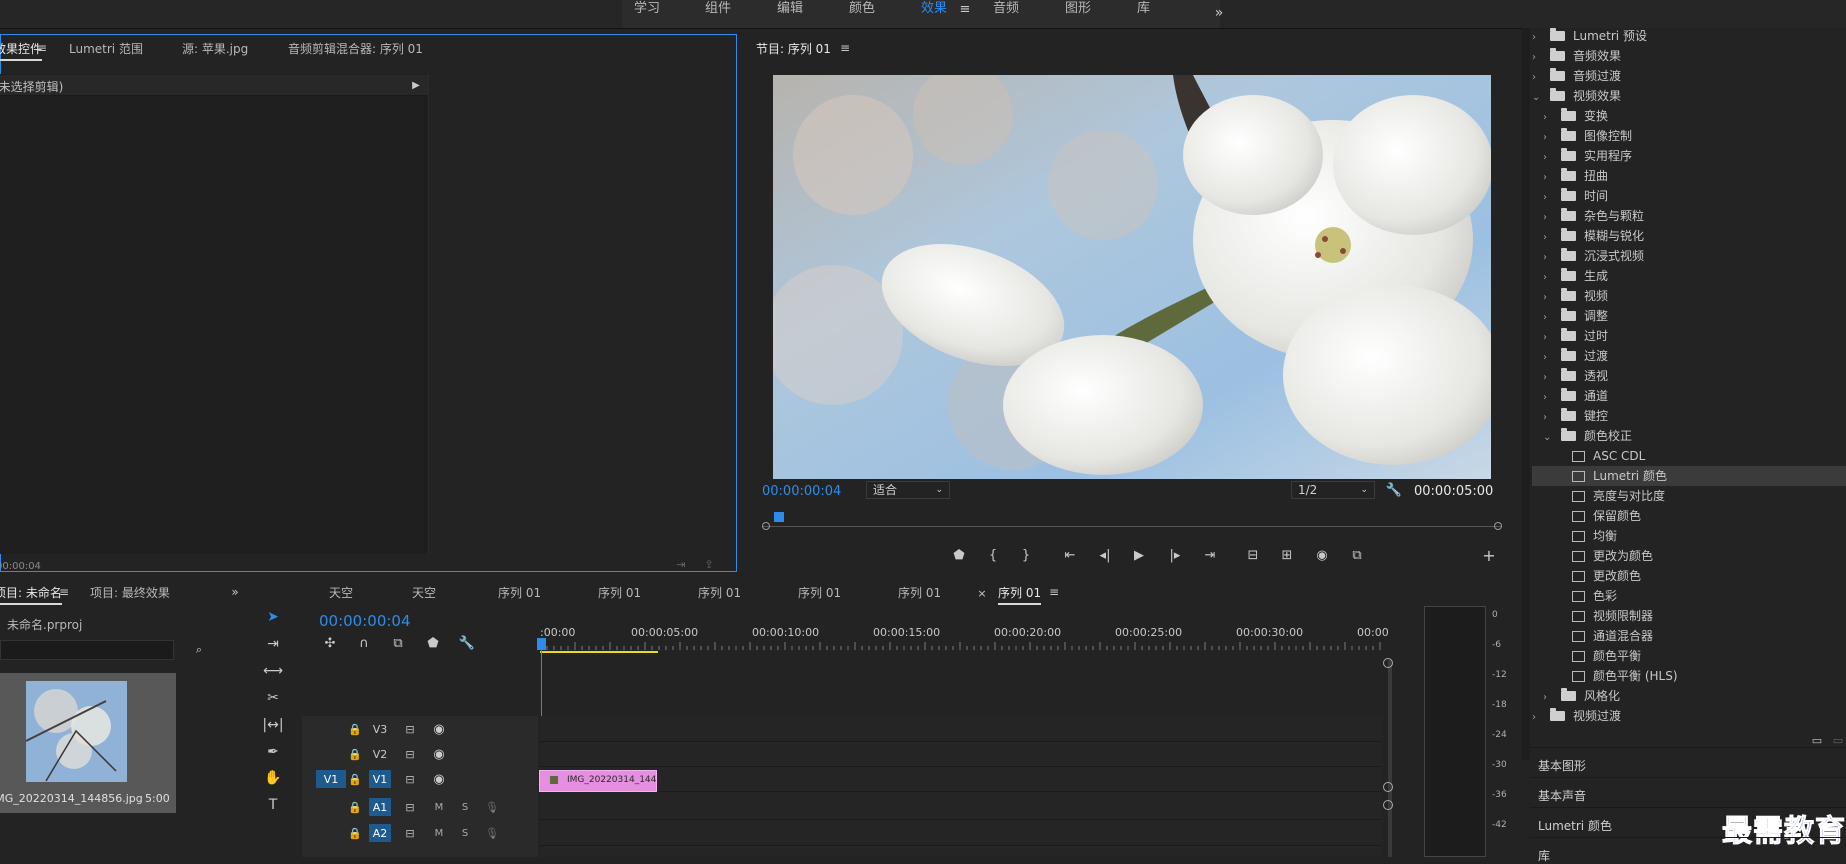  Describe the element at coordinates (1562, 765) in the screenshot. I see `effects-section-0: 基本图形` at that location.